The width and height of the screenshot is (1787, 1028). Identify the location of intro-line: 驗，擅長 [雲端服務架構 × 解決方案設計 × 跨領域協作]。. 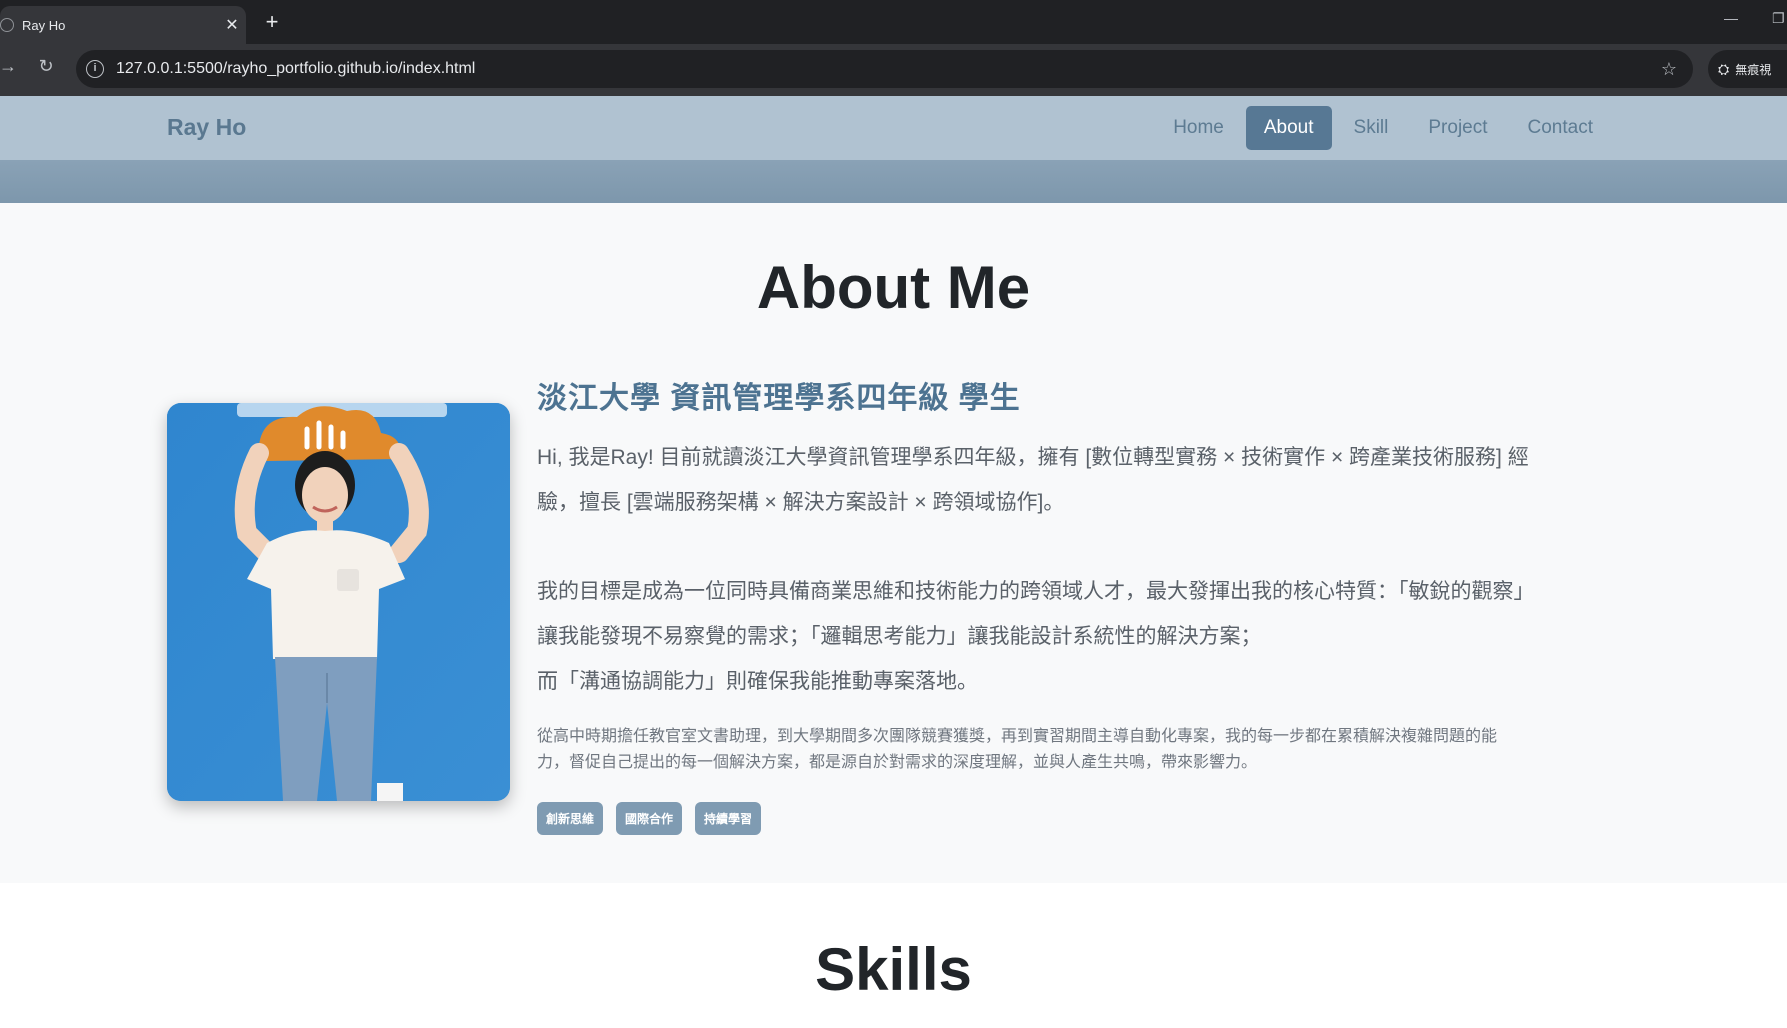
(801, 502).